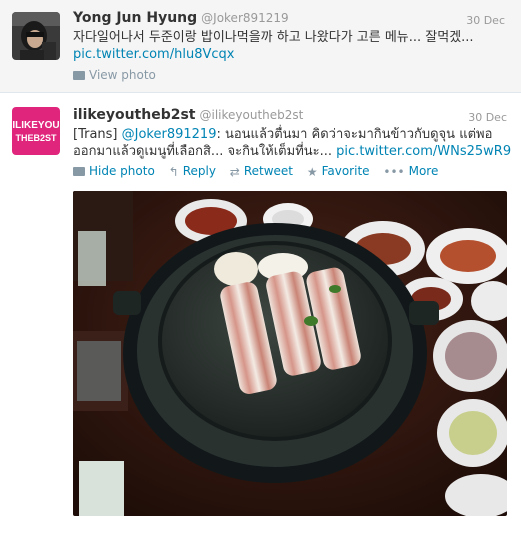  I want to click on avatar: ILIKEYOU THEB2ST, so click(36, 131).